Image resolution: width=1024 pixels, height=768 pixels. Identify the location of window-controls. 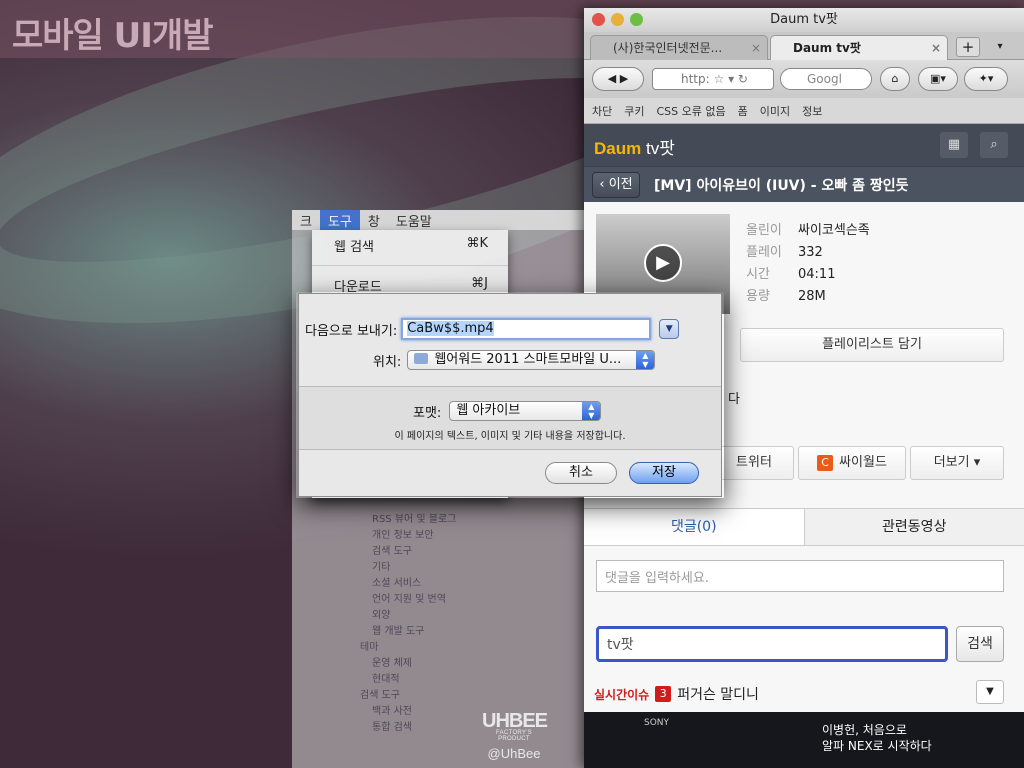
(617, 19).